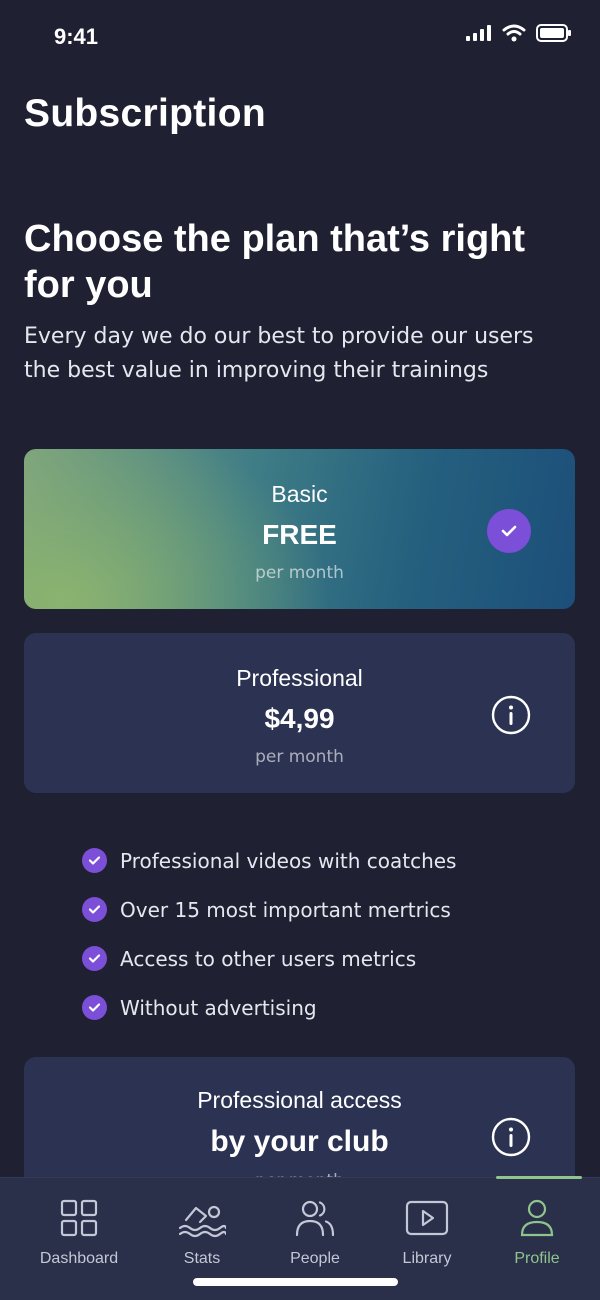 The height and width of the screenshot is (1300, 600). What do you see at coordinates (202, 1258) in the screenshot?
I see `tab-label: Stats` at bounding box center [202, 1258].